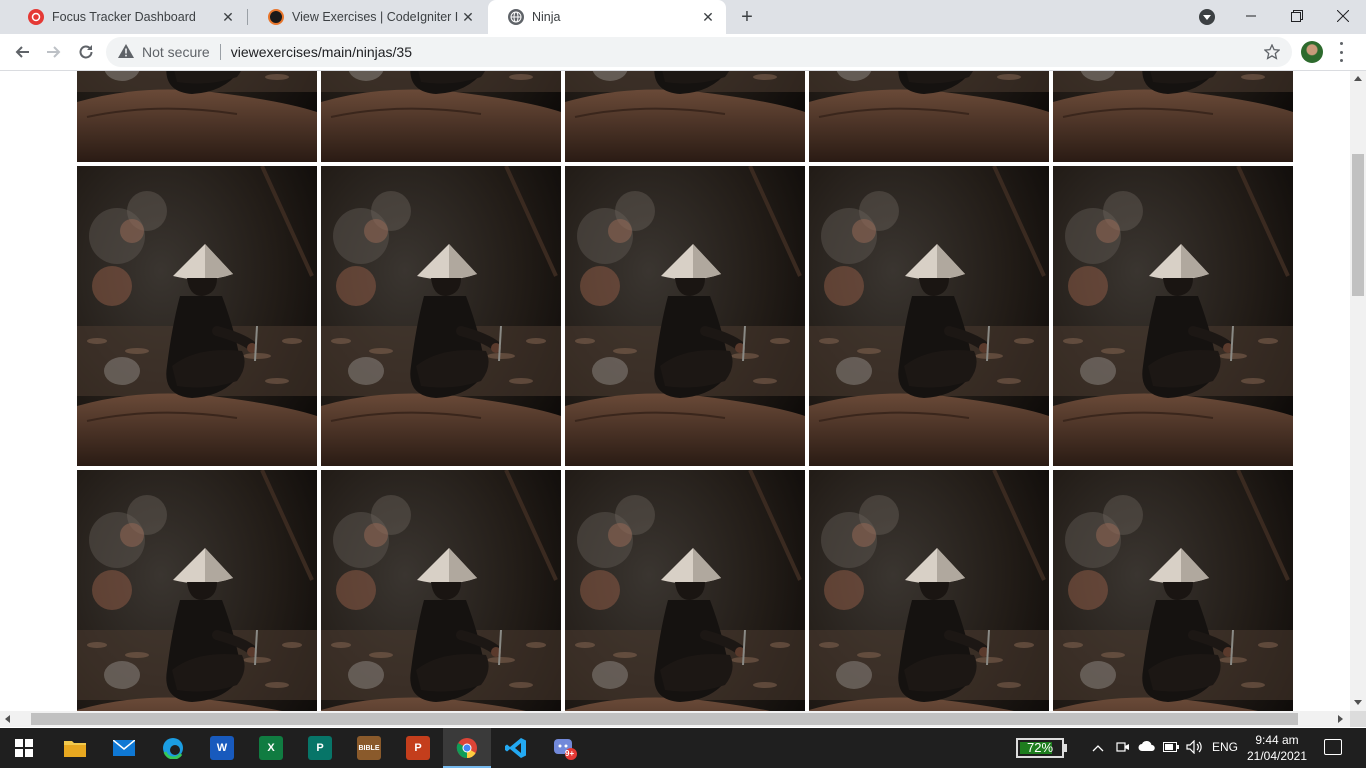 The width and height of the screenshot is (1366, 768). Describe the element at coordinates (24, 748) in the screenshot. I see `start-icon` at that location.